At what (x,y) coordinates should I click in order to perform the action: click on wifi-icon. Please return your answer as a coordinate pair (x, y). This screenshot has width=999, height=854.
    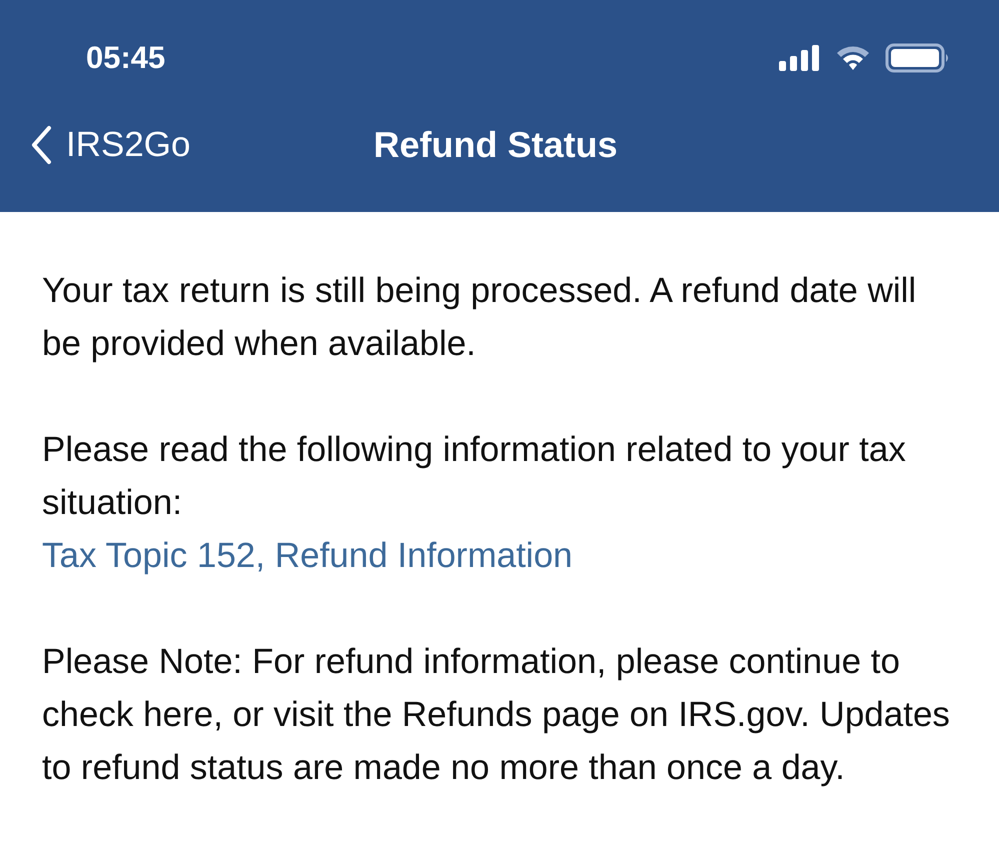
    Looking at the image, I should click on (853, 58).